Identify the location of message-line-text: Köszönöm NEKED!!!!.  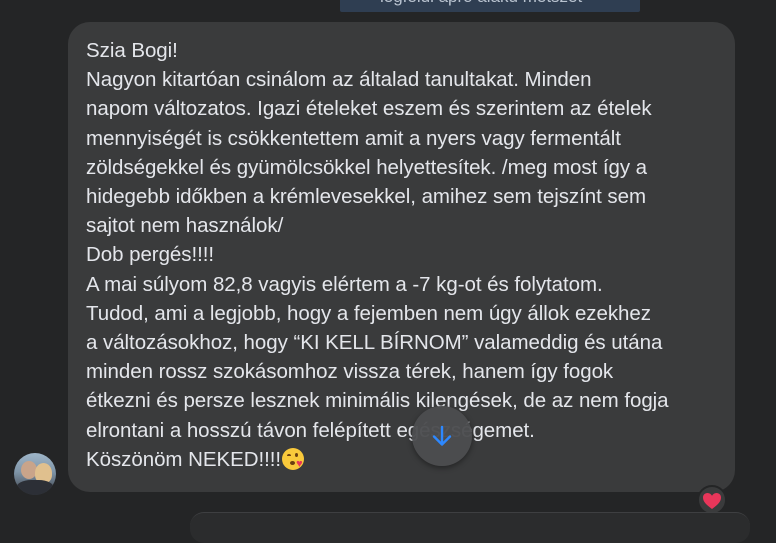
(184, 459).